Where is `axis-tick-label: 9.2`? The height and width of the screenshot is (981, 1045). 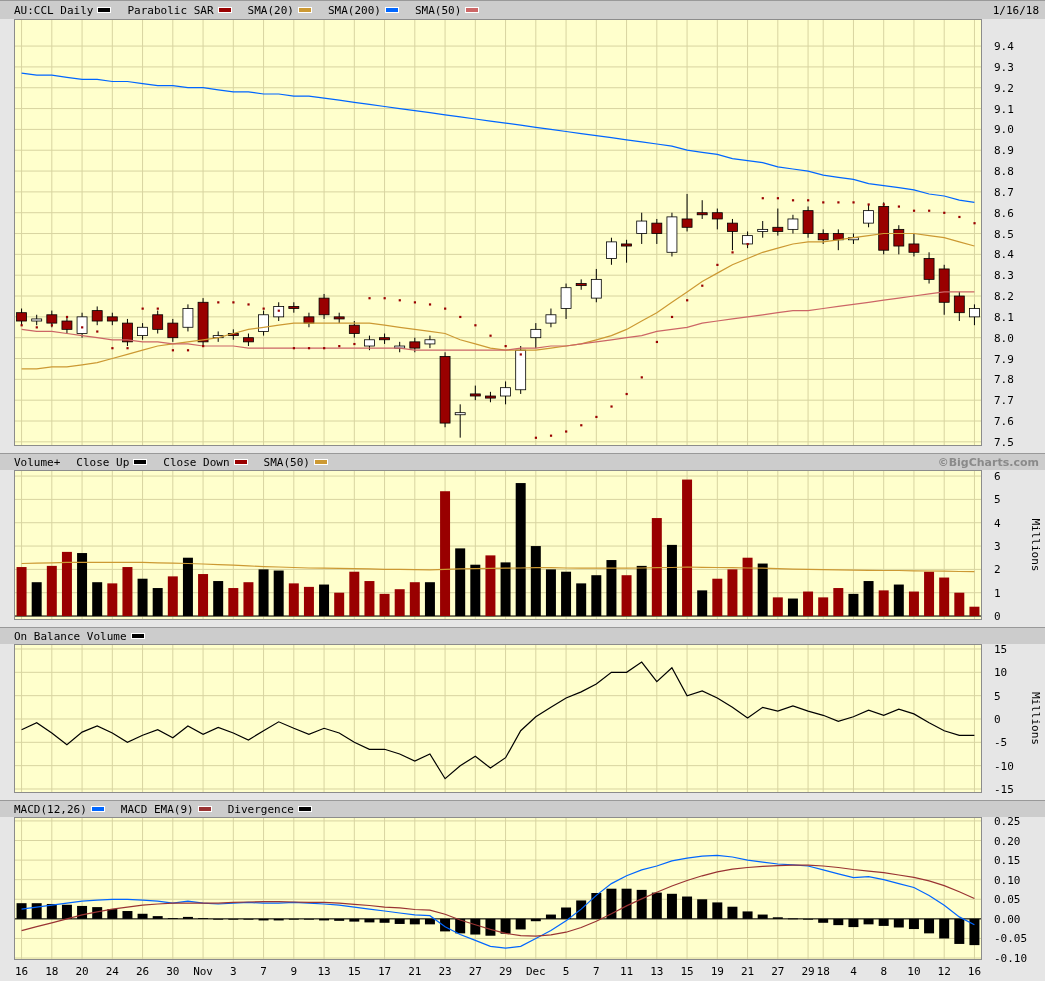
axis-tick-label: 9.2 is located at coordinates (1004, 88).